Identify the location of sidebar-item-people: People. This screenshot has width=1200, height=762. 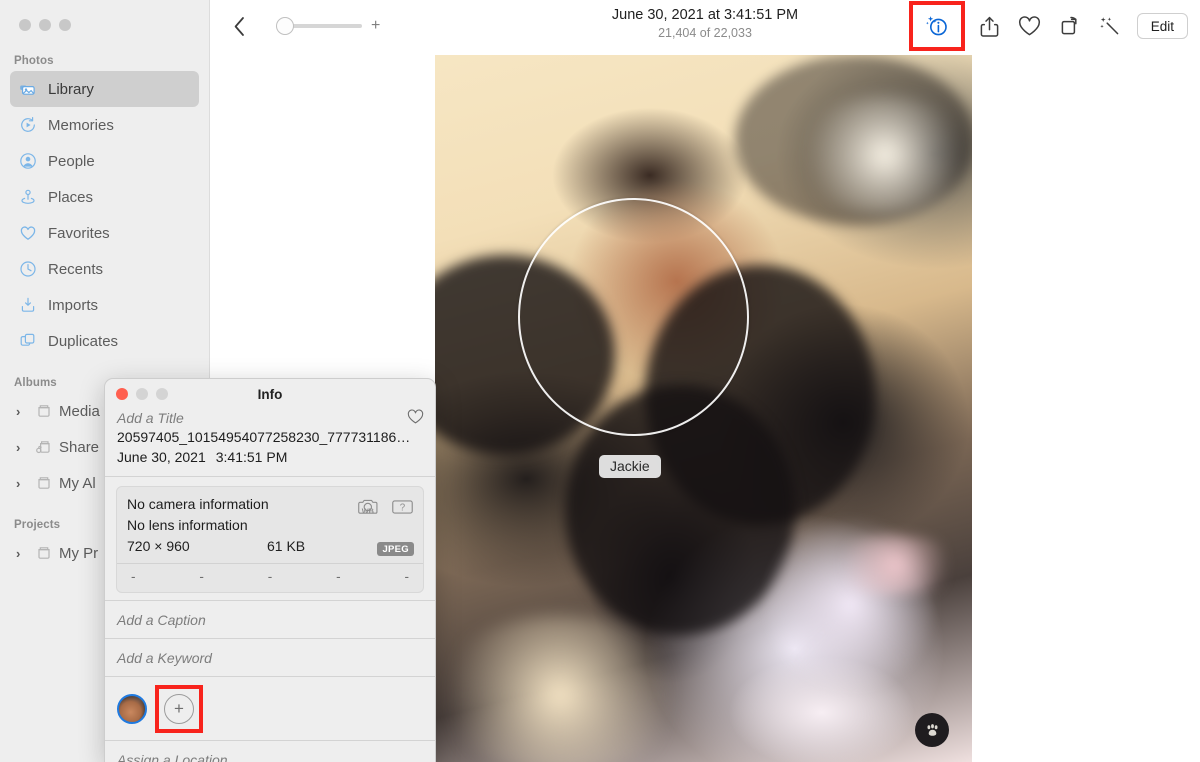
(104, 161).